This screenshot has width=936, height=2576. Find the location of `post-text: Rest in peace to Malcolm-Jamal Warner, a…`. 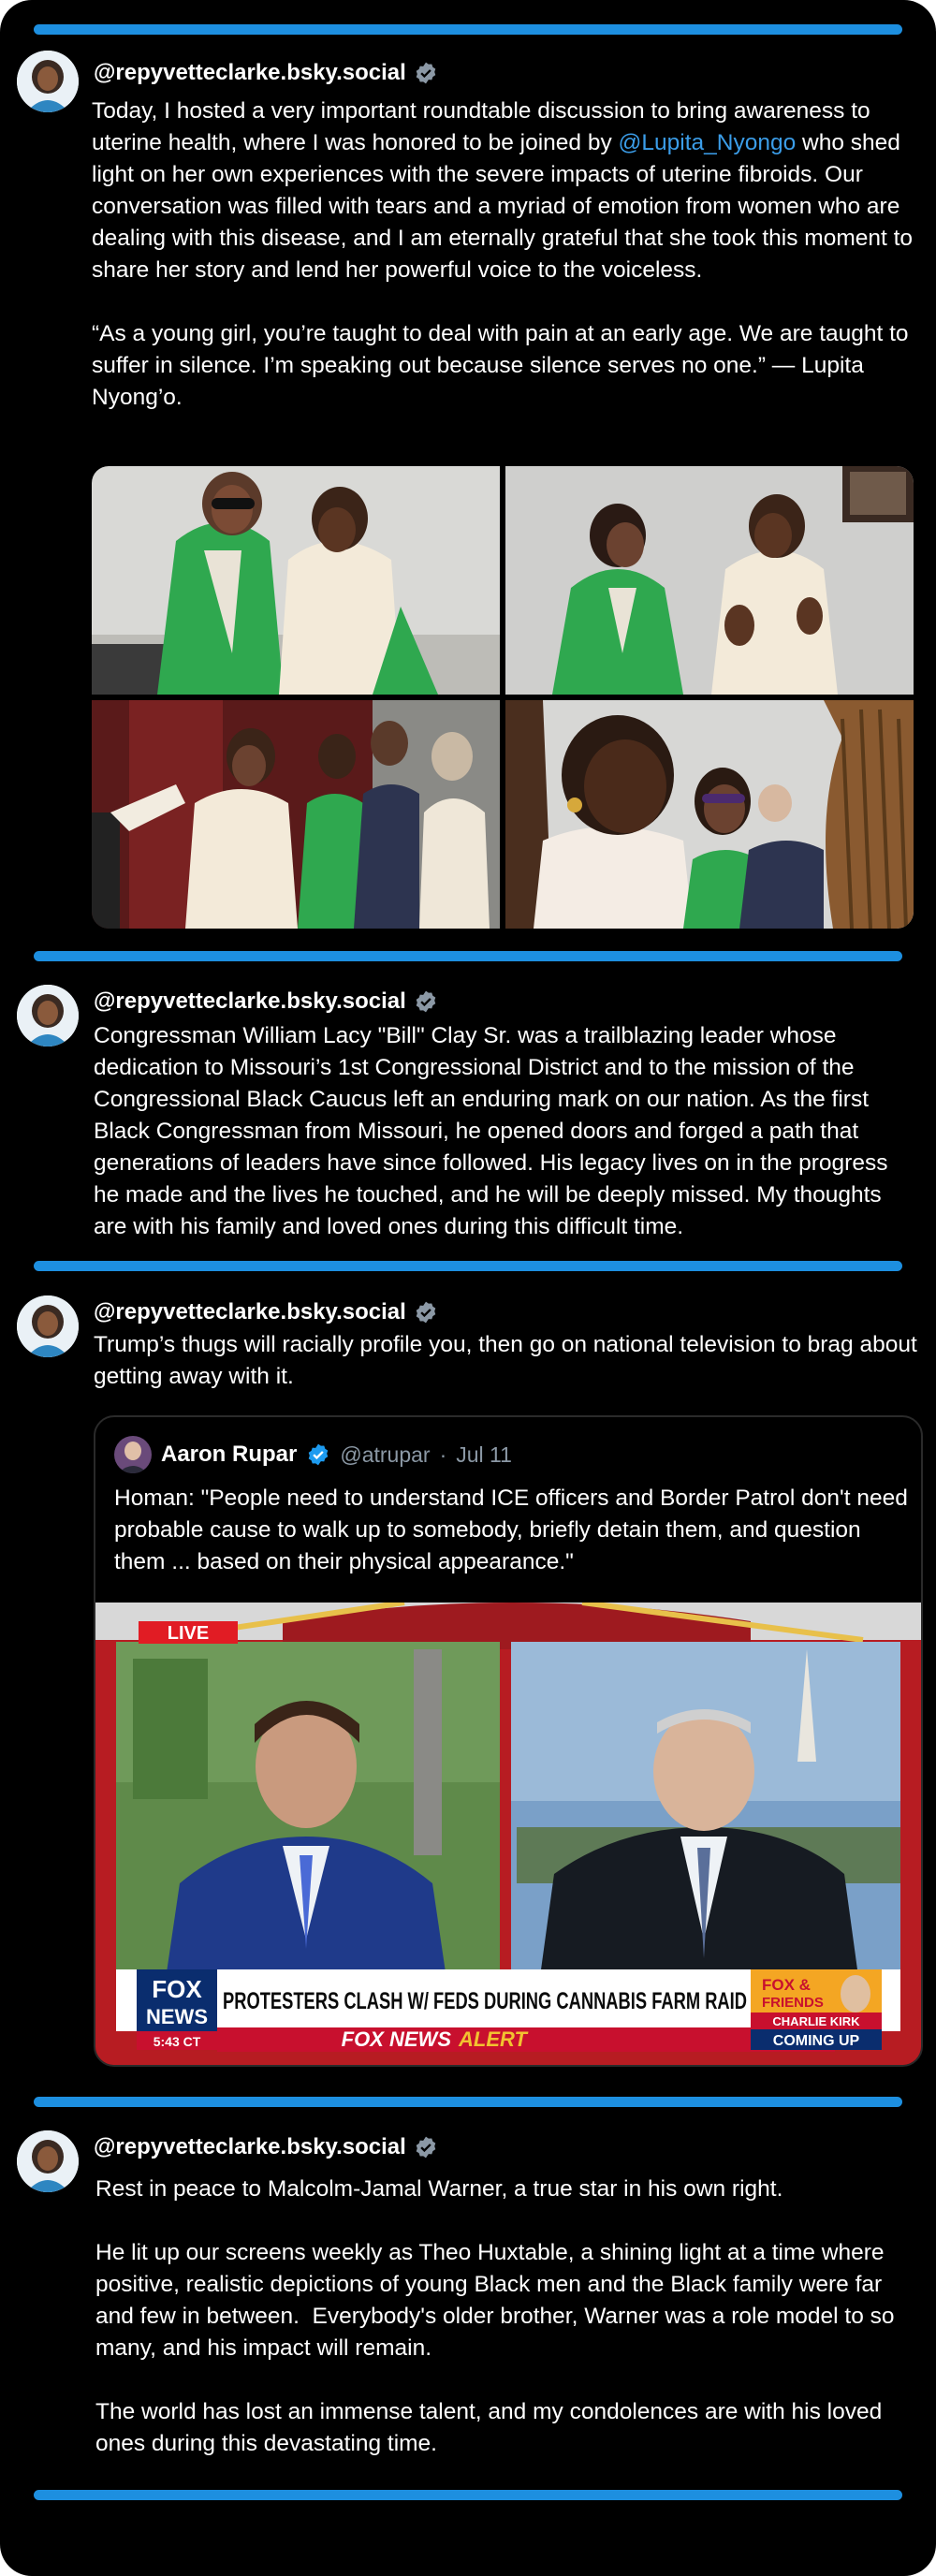

post-text: Rest in peace to Malcolm-Jamal Warner, a… is located at coordinates (495, 2316).